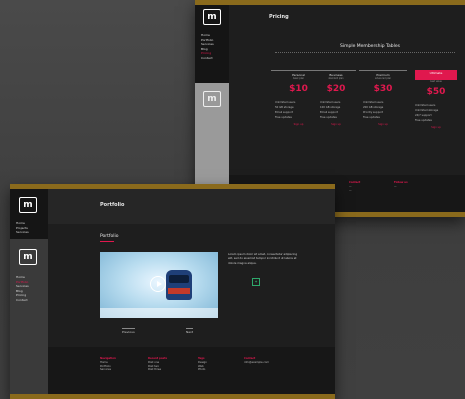 Image resolution: width=465 pixels, height=399 pixels. I want to click on section-title: Portfolio, so click(109, 236).